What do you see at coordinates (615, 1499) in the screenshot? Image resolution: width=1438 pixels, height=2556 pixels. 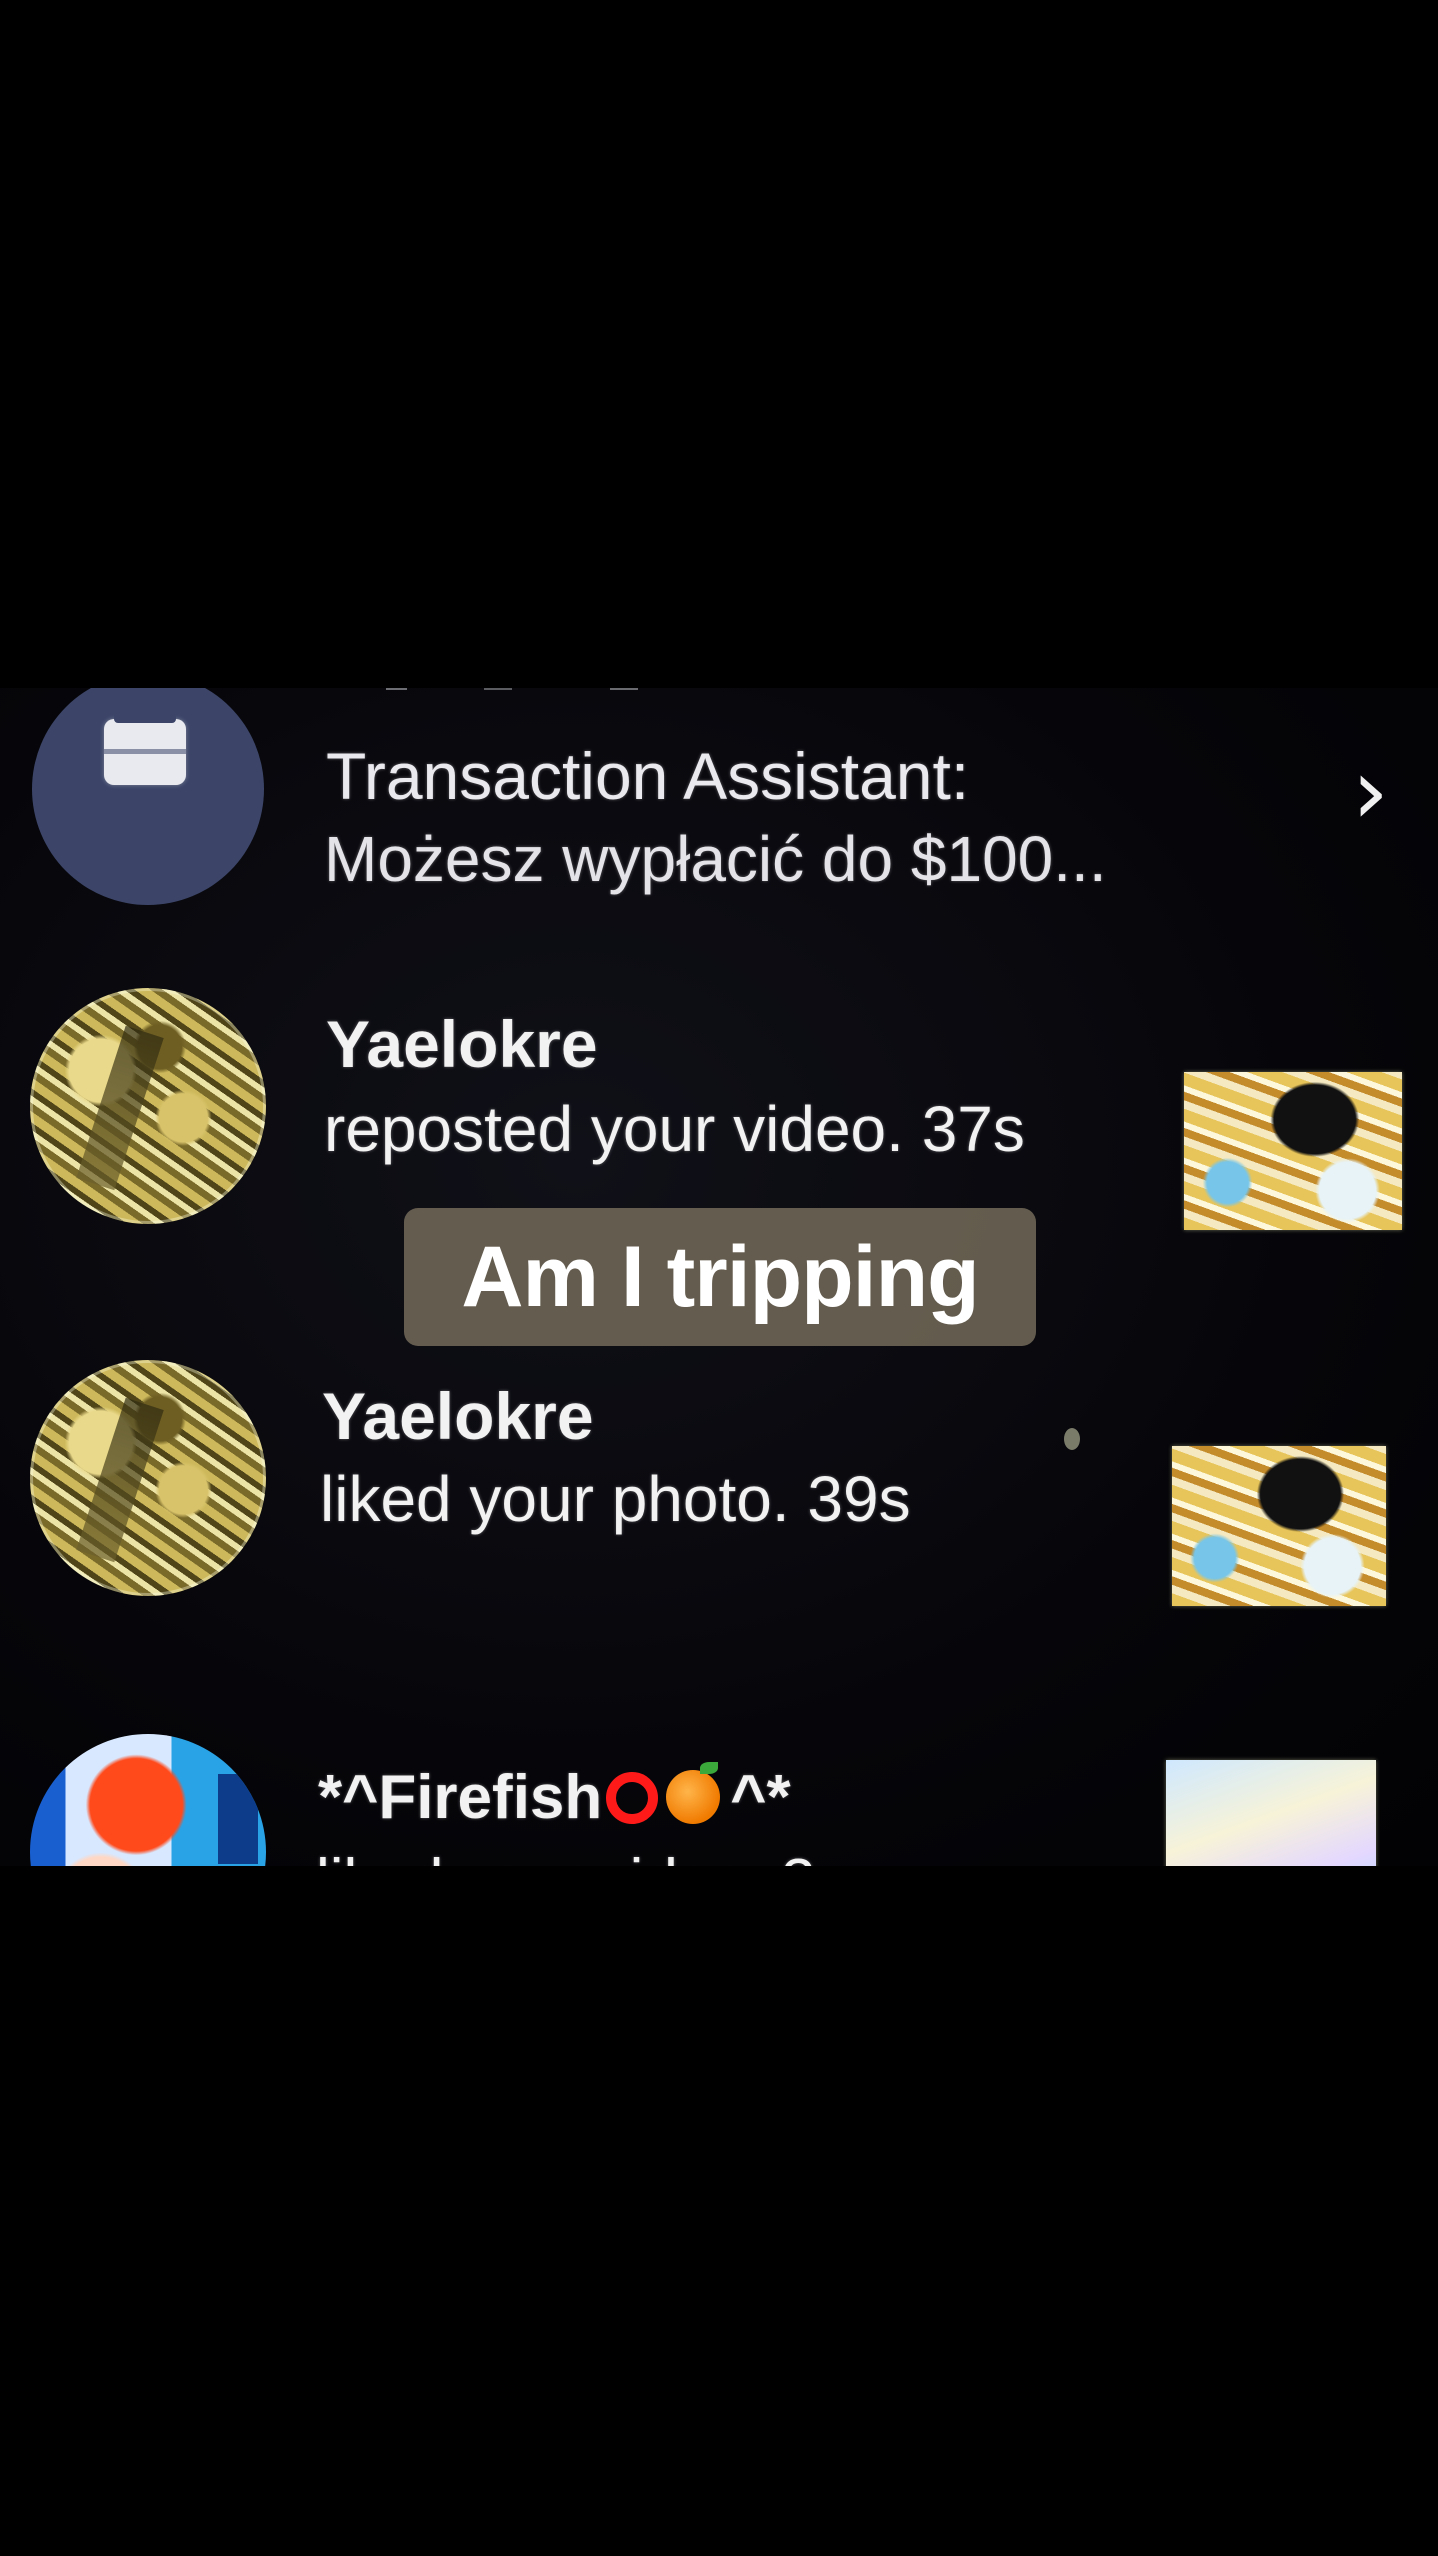 I see `notification-message: liked your photo. 39s` at bounding box center [615, 1499].